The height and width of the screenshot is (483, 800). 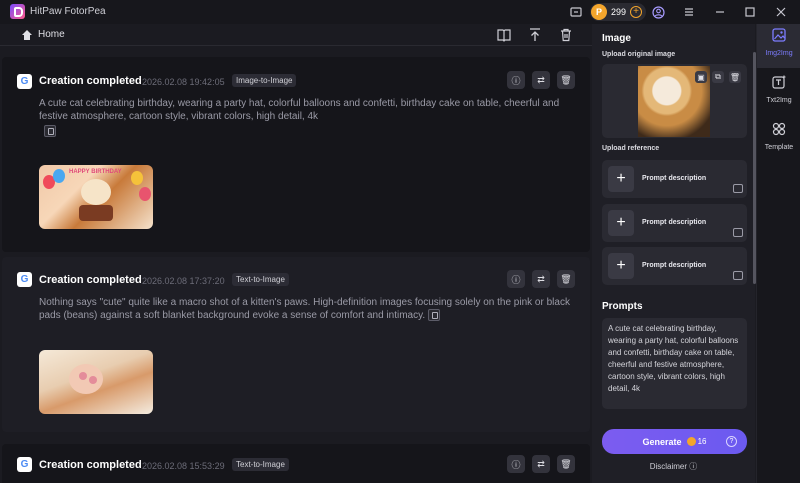 What do you see at coordinates (68, 11) in the screenshot?
I see `app-title: HitPaw FotorPea` at bounding box center [68, 11].